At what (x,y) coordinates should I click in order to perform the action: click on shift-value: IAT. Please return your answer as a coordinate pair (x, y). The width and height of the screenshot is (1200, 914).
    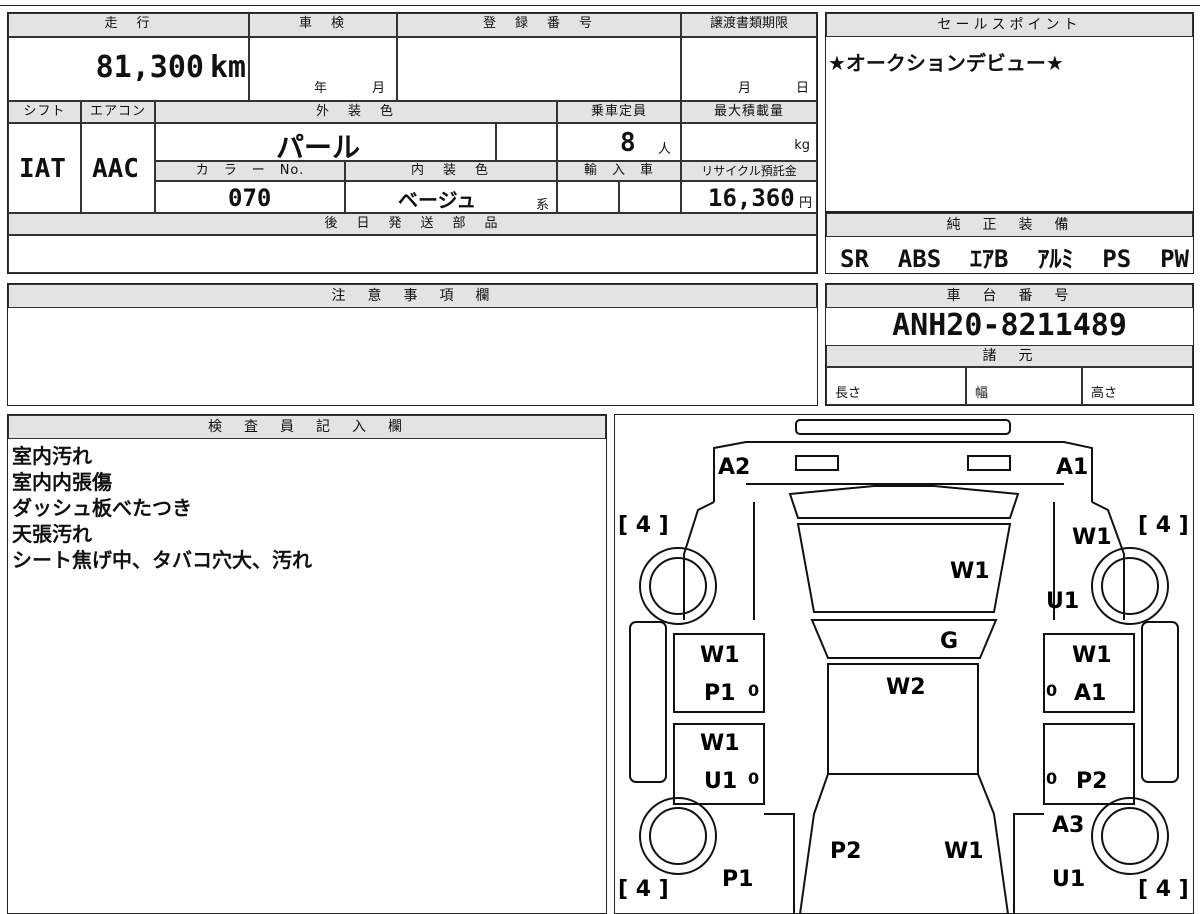
    Looking at the image, I should click on (42, 169).